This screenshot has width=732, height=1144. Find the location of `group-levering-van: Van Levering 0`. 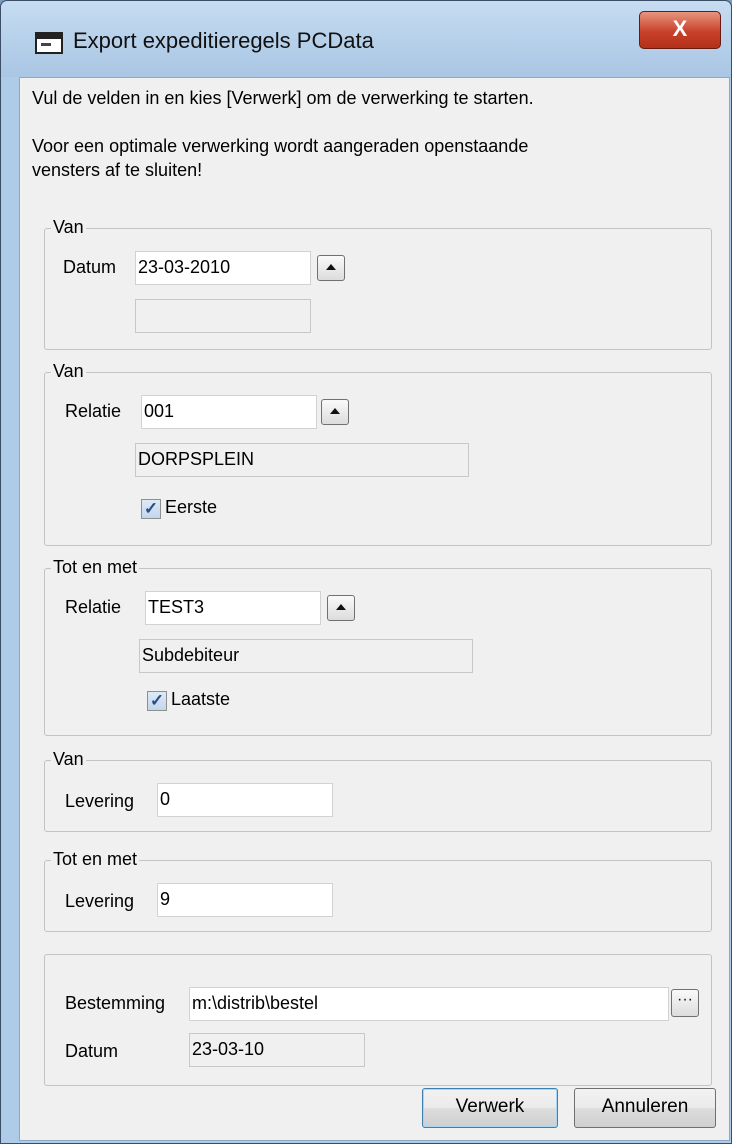

group-levering-van: Van Levering 0 is located at coordinates (378, 790).